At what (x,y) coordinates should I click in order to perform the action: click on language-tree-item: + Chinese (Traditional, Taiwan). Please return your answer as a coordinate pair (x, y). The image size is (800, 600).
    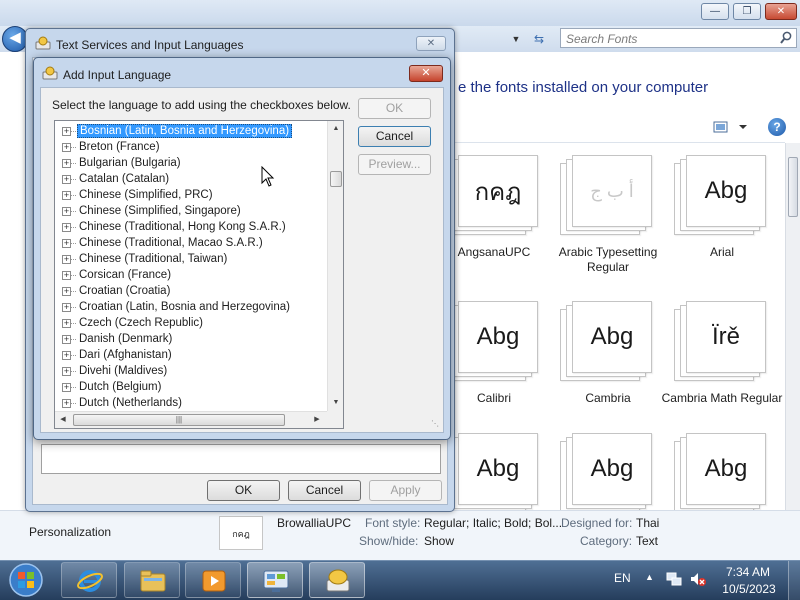
    Looking at the image, I should click on (191, 259).